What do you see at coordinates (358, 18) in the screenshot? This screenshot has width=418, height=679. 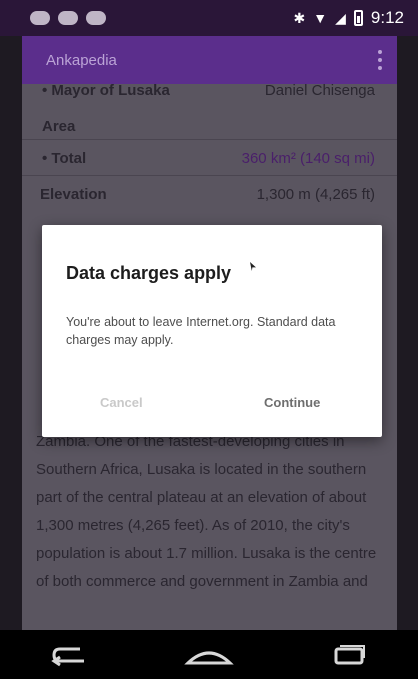 I see `battery-icon` at bounding box center [358, 18].